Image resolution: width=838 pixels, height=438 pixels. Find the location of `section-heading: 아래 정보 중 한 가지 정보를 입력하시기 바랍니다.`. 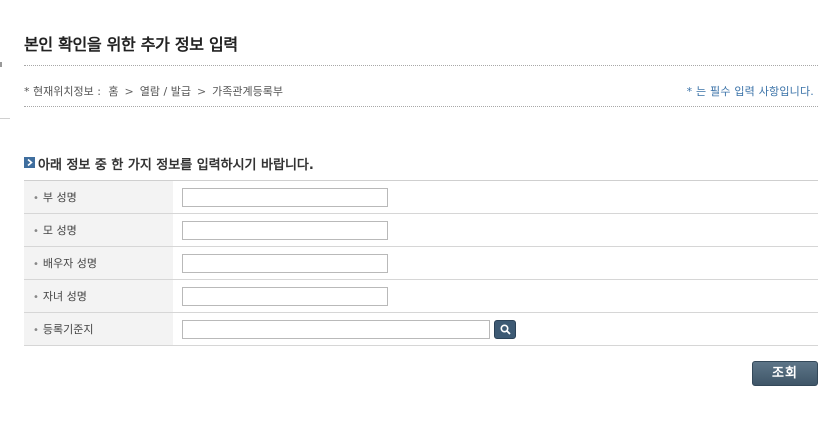

section-heading: 아래 정보 중 한 가지 정보를 입력하시기 바랍니다. is located at coordinates (169, 163).